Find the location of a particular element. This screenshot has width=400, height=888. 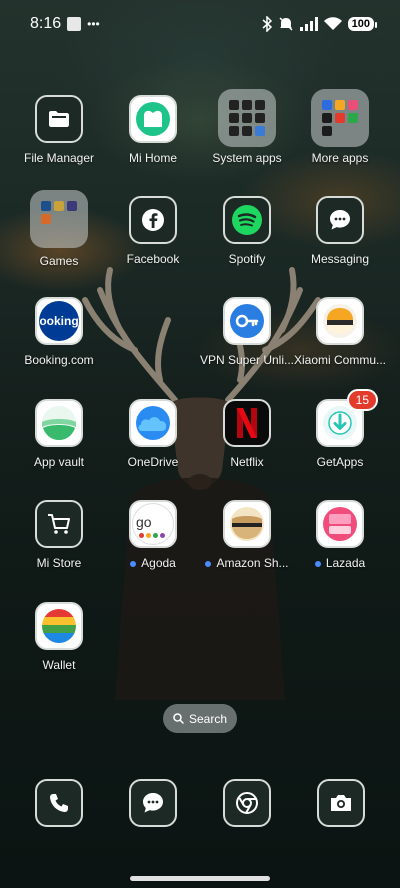

cart-icon is located at coordinates (59, 524).